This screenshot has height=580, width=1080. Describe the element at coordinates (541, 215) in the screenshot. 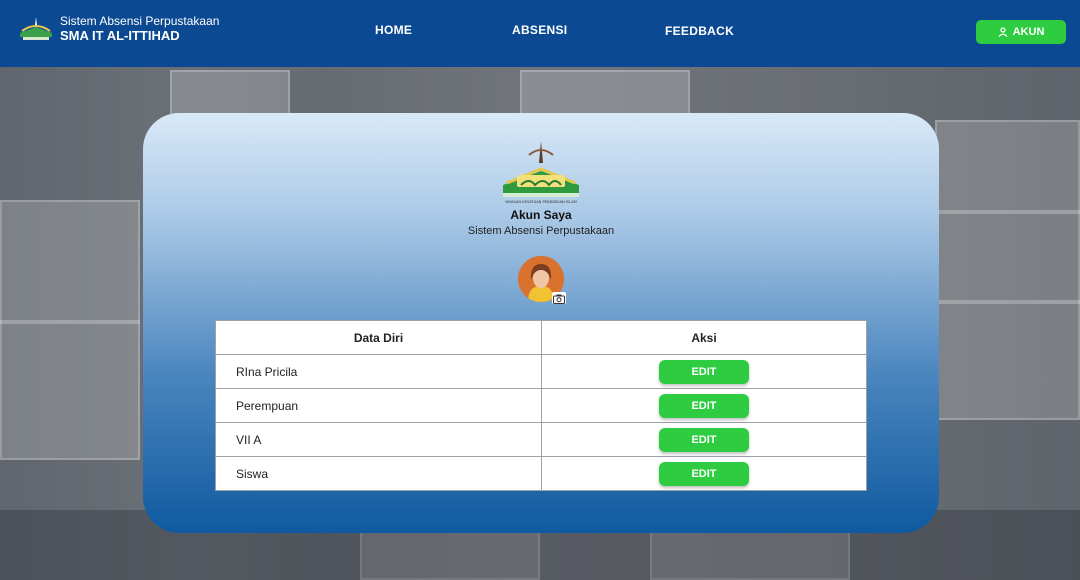

I see `page-title: Akun Saya` at that location.